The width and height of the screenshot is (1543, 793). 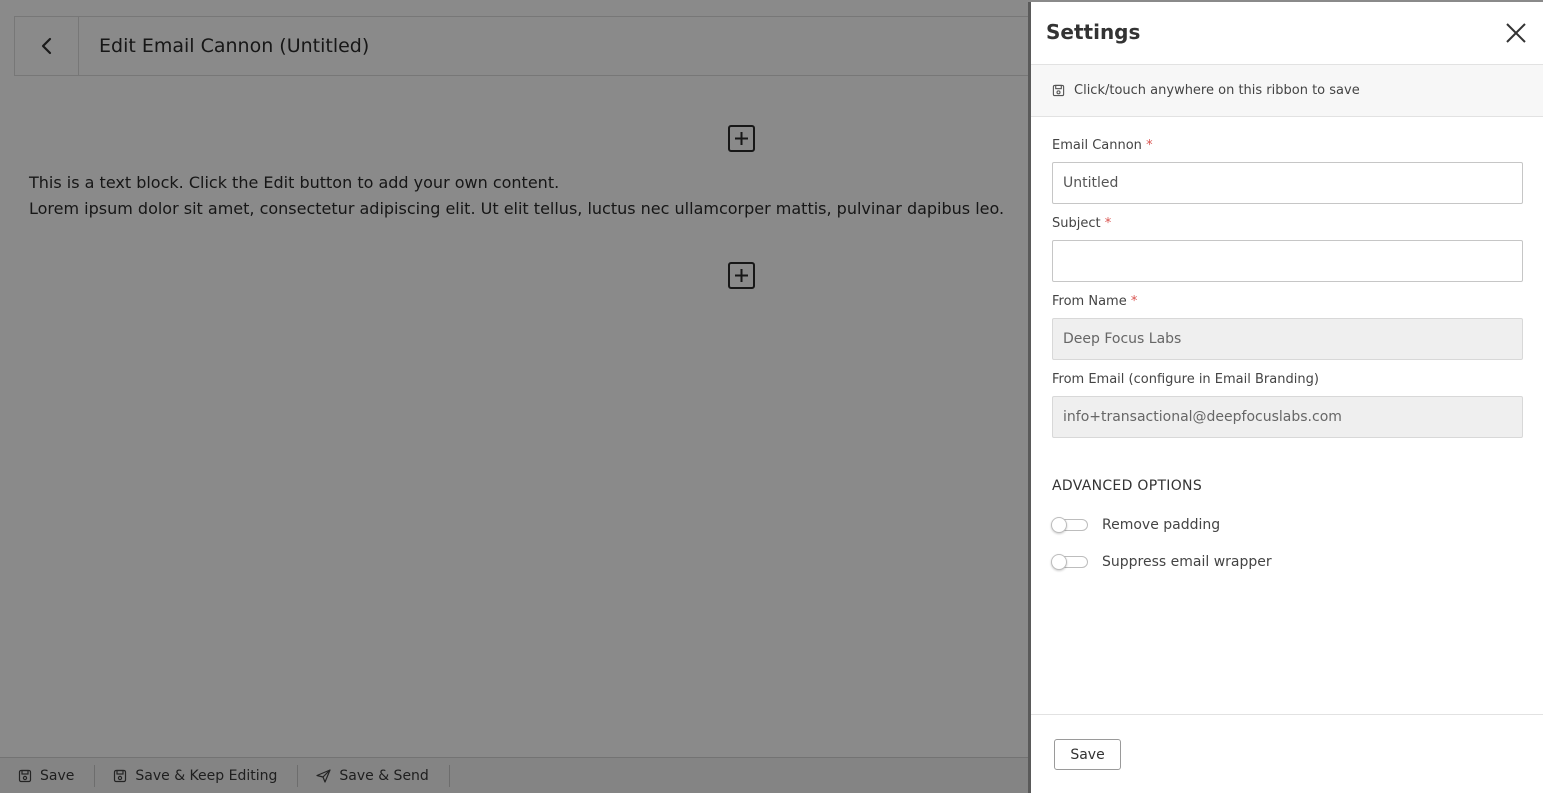 I want to click on remove-padding-option: Remove padding, so click(x=1288, y=525).